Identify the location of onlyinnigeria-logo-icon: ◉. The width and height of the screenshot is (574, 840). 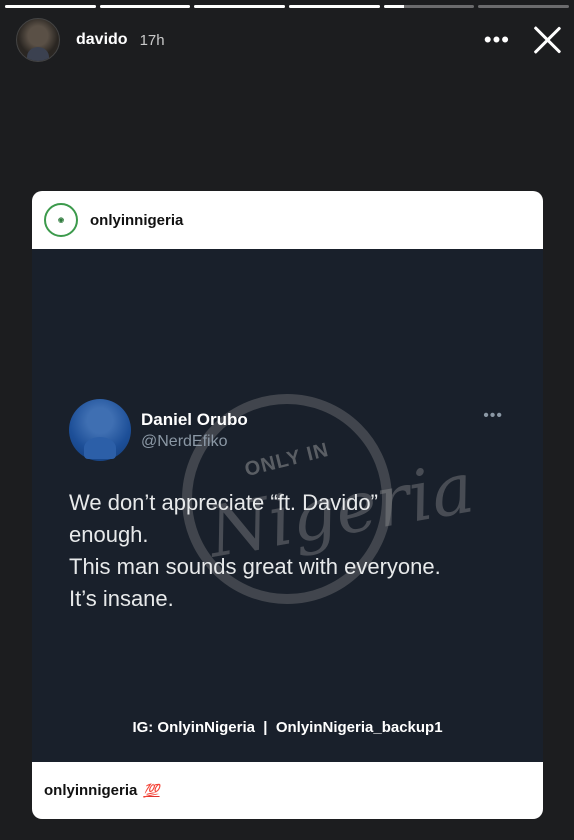
(61, 220).